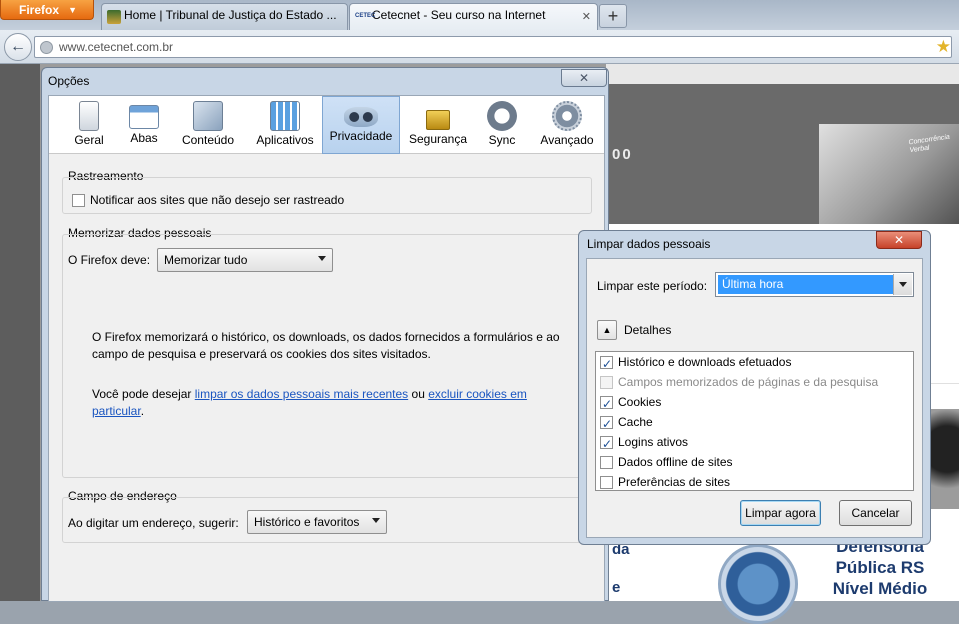  What do you see at coordinates (780, 513) in the screenshot?
I see `clear-now-button: Limpar agora` at bounding box center [780, 513].